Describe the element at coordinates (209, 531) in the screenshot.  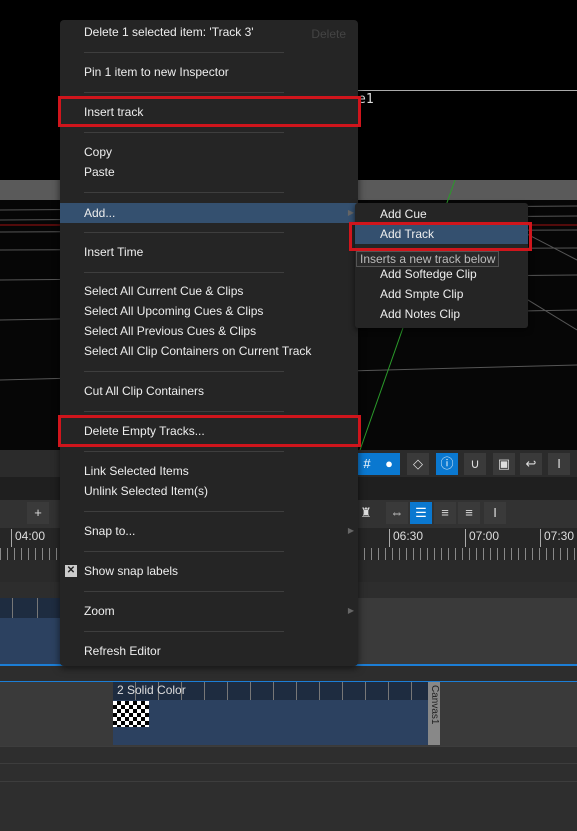
I see `menu-item-snap-to: Snap to... ▶` at that location.